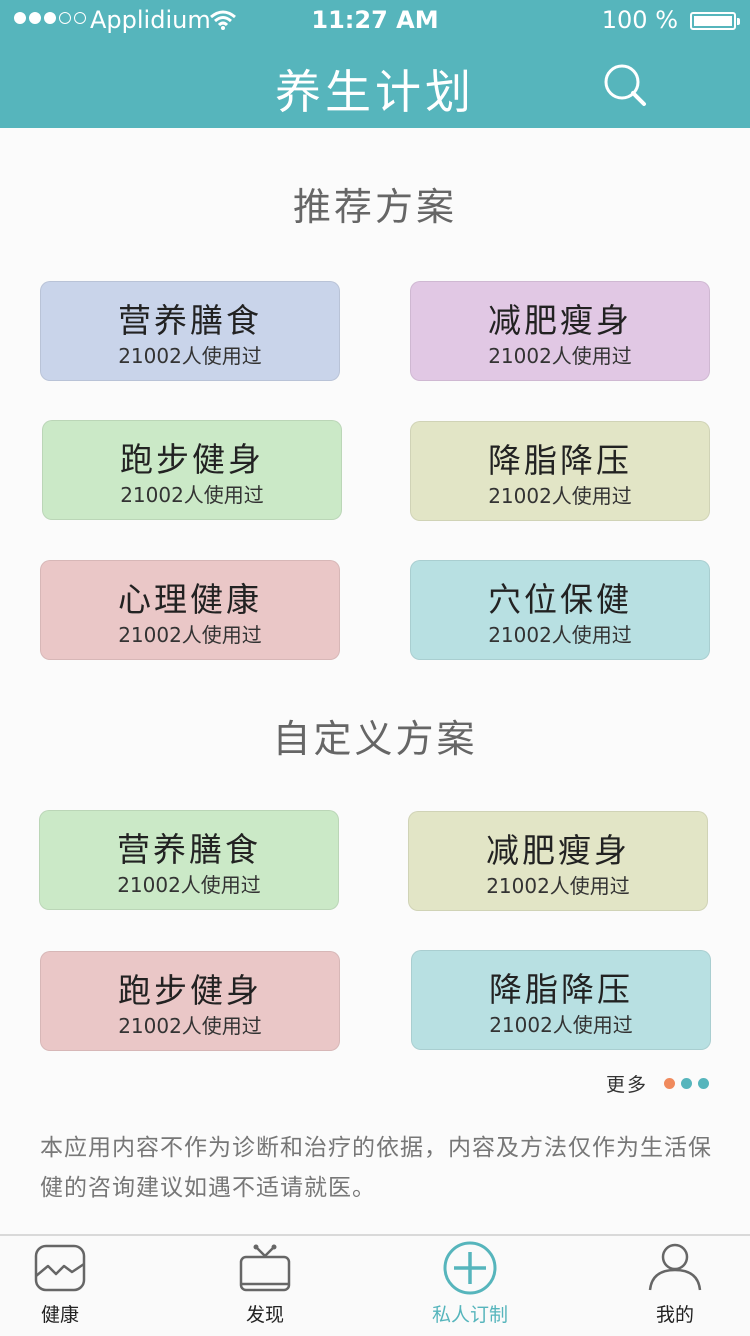 The height and width of the screenshot is (1336, 750). Describe the element at coordinates (60, 1268) in the screenshot. I see `health-chart-icon` at that location.